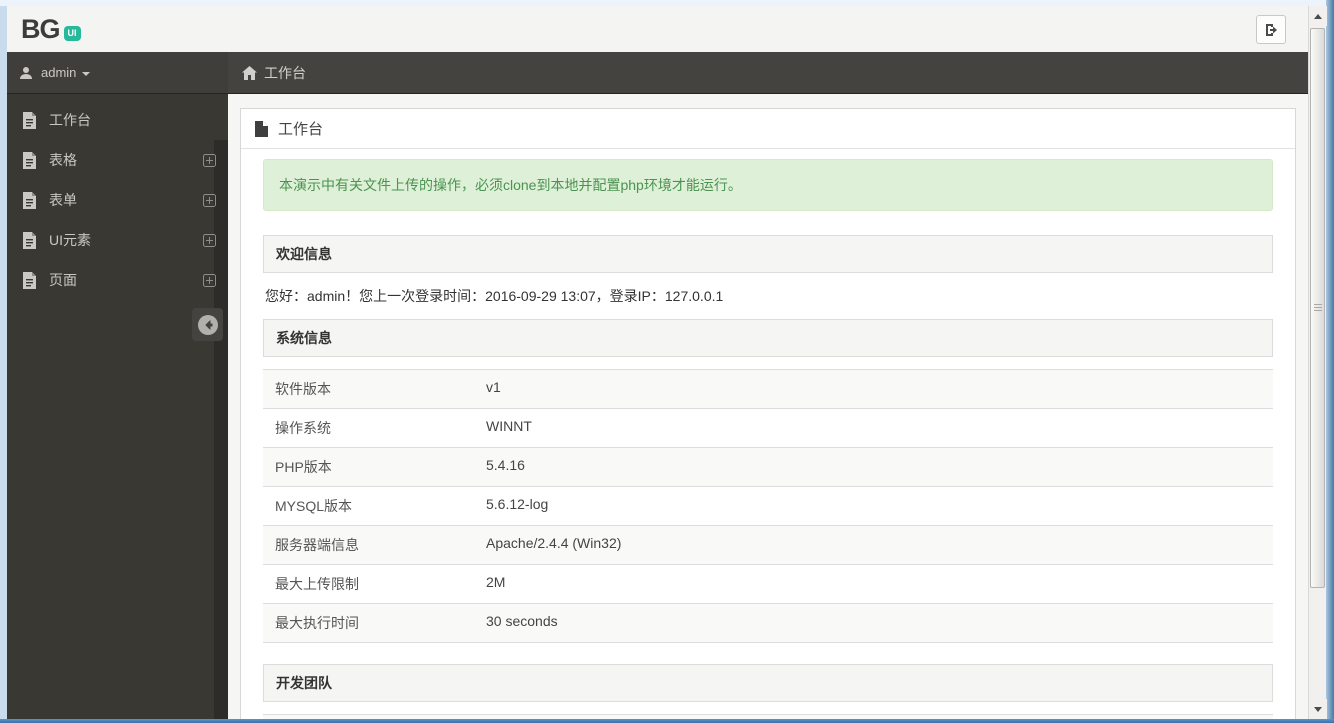  I want to click on dark-toolbar: admin 工作台, so click(657, 73).